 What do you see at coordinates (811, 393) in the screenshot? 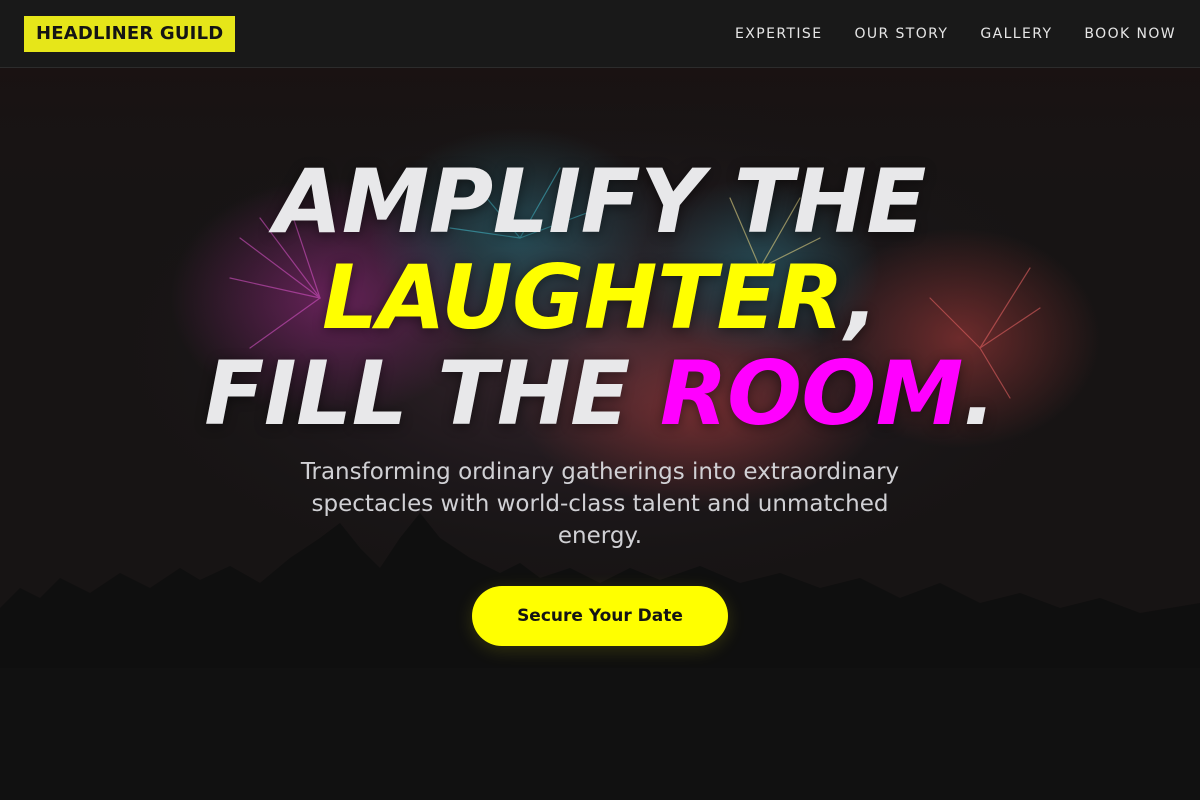
I see `headline-highlight-room: ROOM` at bounding box center [811, 393].